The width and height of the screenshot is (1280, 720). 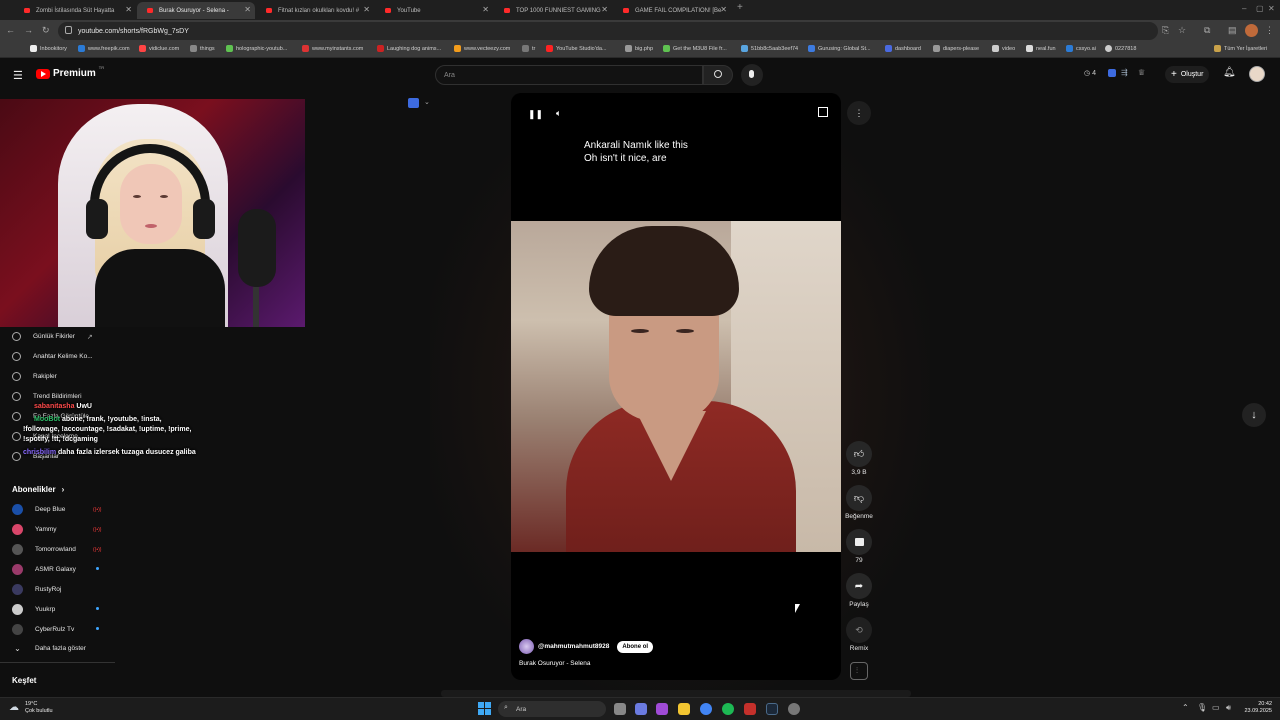 What do you see at coordinates (1216, 707) in the screenshot?
I see `network-icon: ▭` at bounding box center [1216, 707].